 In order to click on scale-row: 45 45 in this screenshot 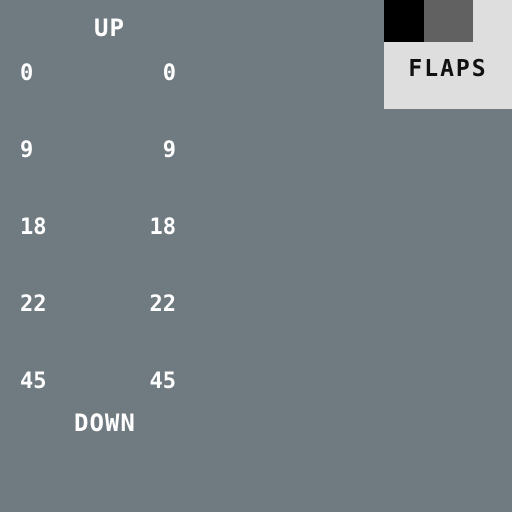, I will do `click(110, 386)`.